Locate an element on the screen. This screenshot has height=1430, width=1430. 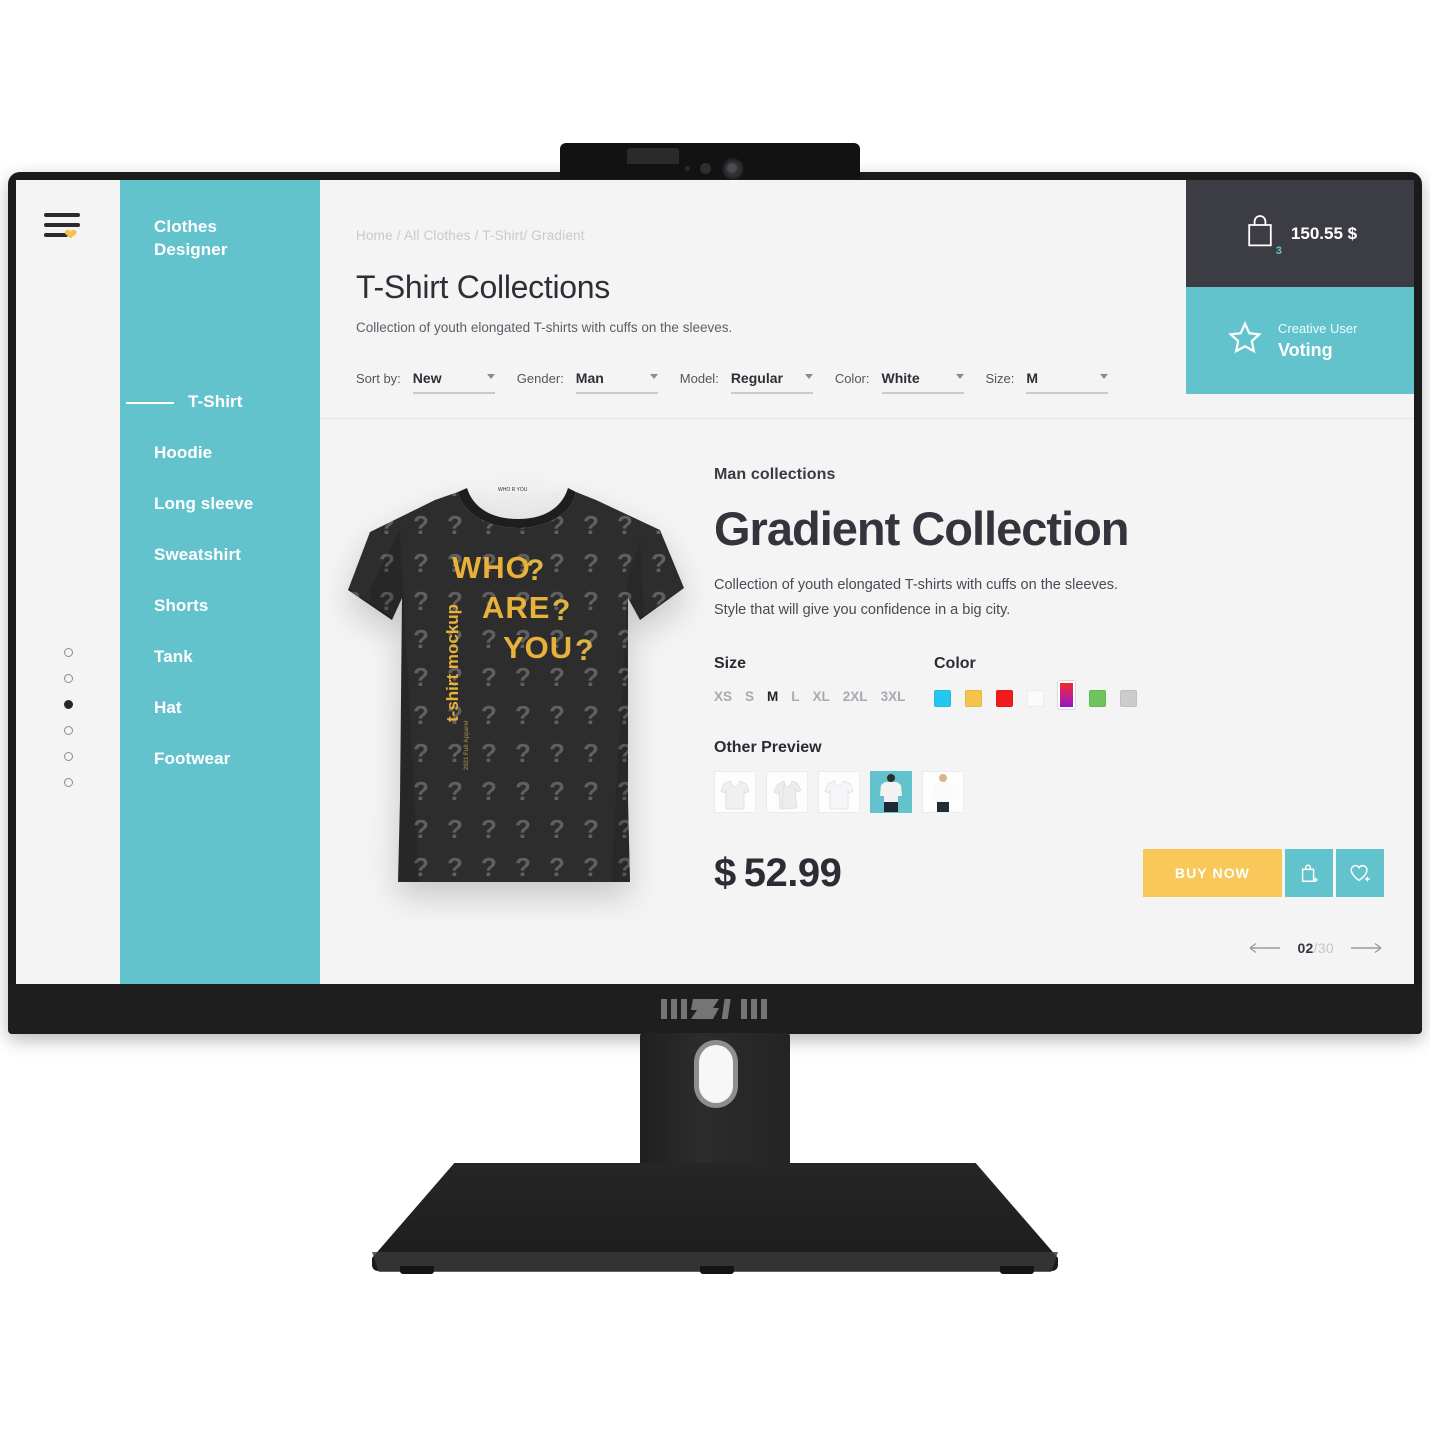
product-title: Gradient Collection is located at coordinates (922, 528).